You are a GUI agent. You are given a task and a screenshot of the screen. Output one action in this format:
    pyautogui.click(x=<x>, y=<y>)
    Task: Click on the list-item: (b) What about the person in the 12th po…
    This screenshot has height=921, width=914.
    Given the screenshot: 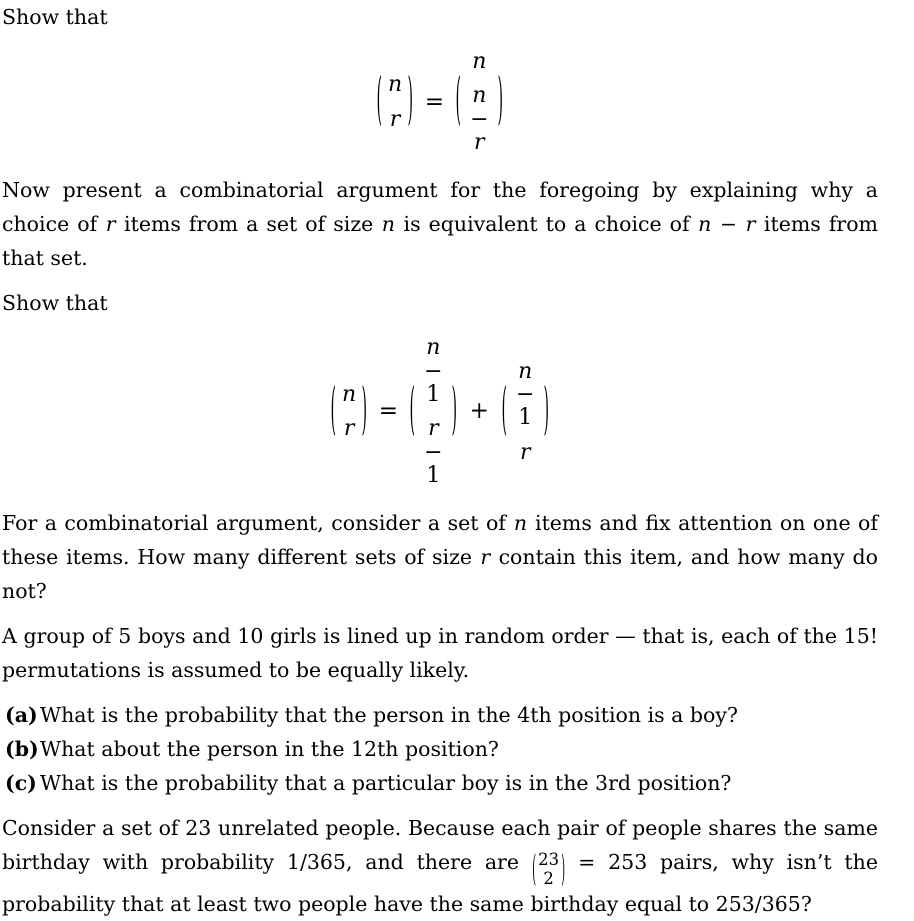 What is the action you would take?
    pyautogui.click(x=440, y=749)
    